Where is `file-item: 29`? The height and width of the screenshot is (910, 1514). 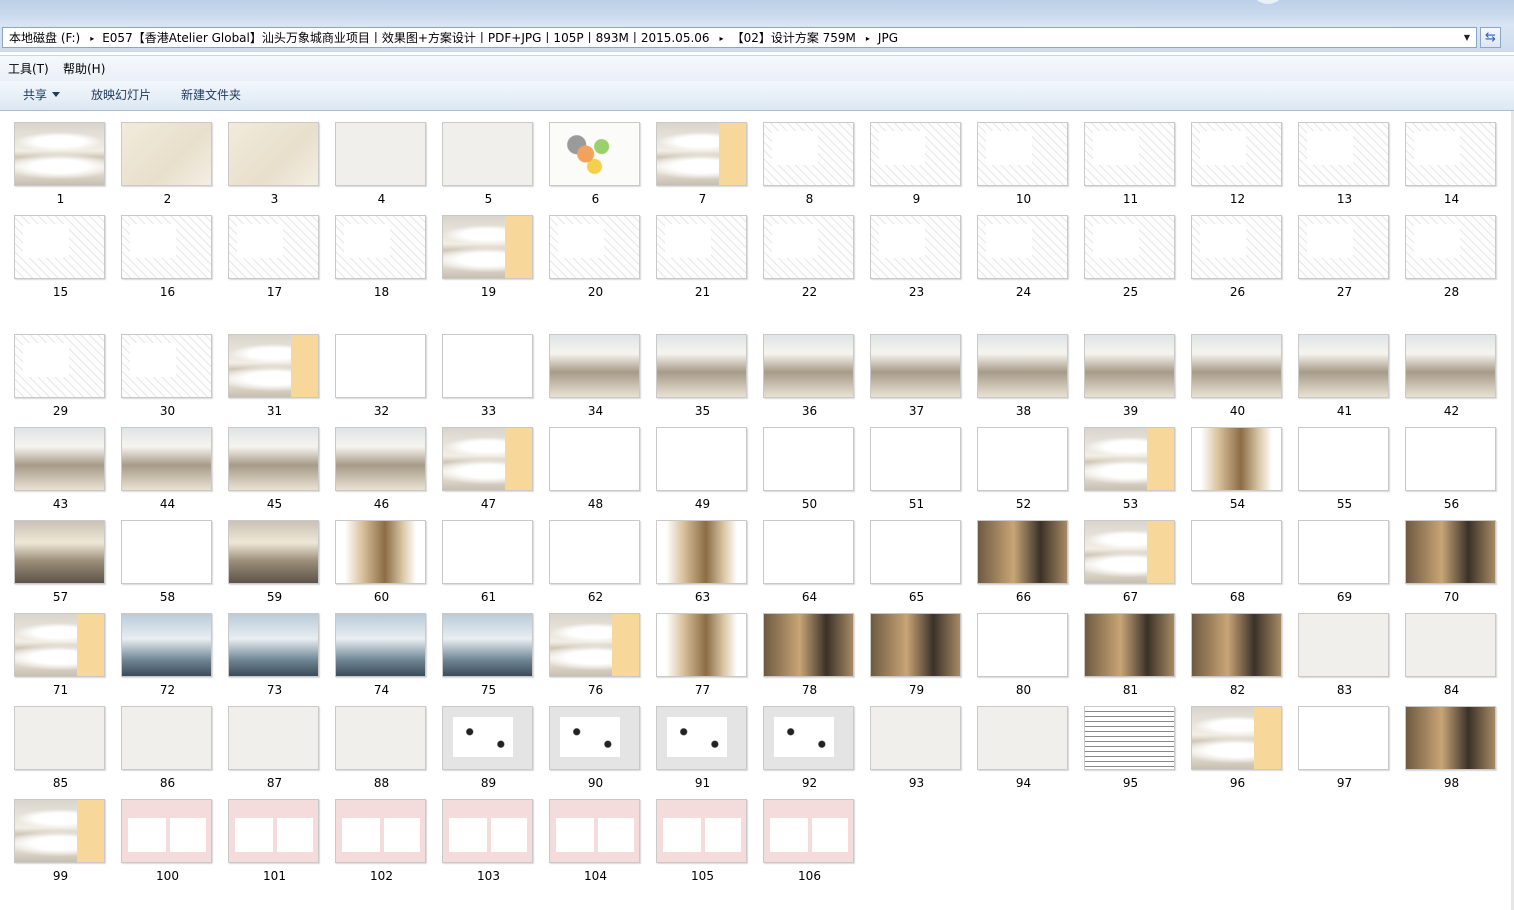
file-item: 29 is located at coordinates (60, 381).